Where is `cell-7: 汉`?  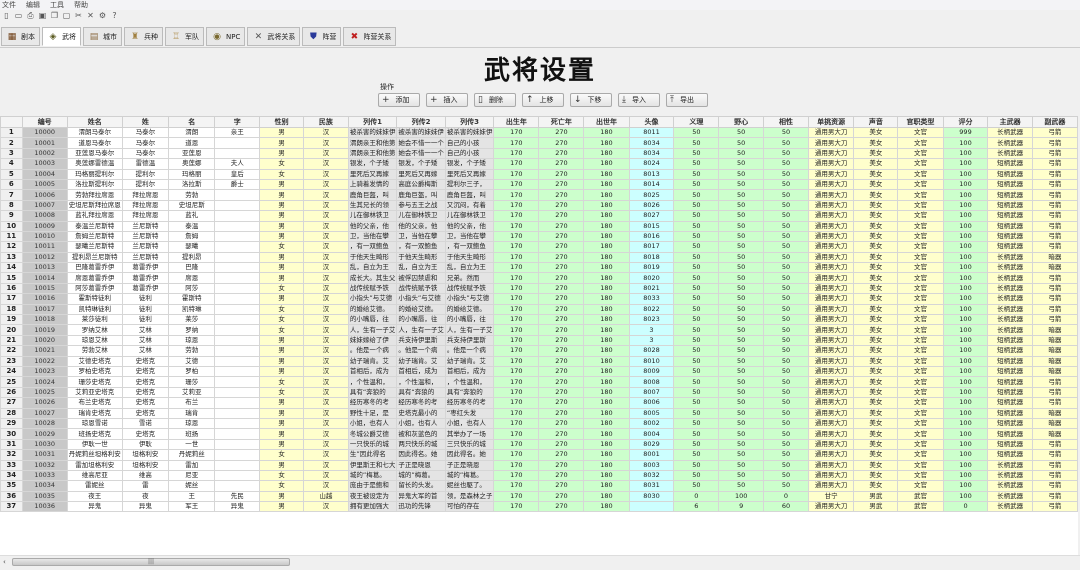 cell-7: 汉 is located at coordinates (326, 444).